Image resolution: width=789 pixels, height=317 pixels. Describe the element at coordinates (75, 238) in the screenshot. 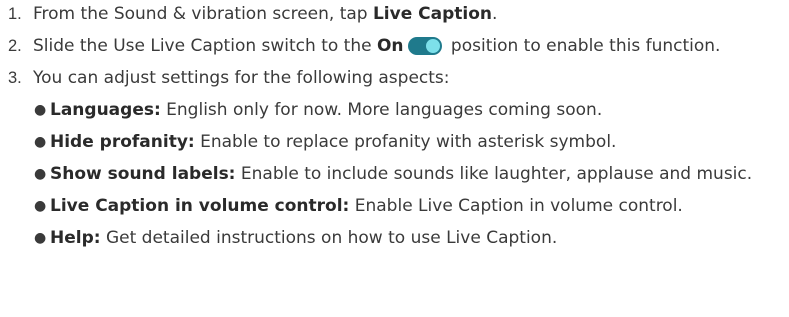

I see `option-label: Help:` at that location.